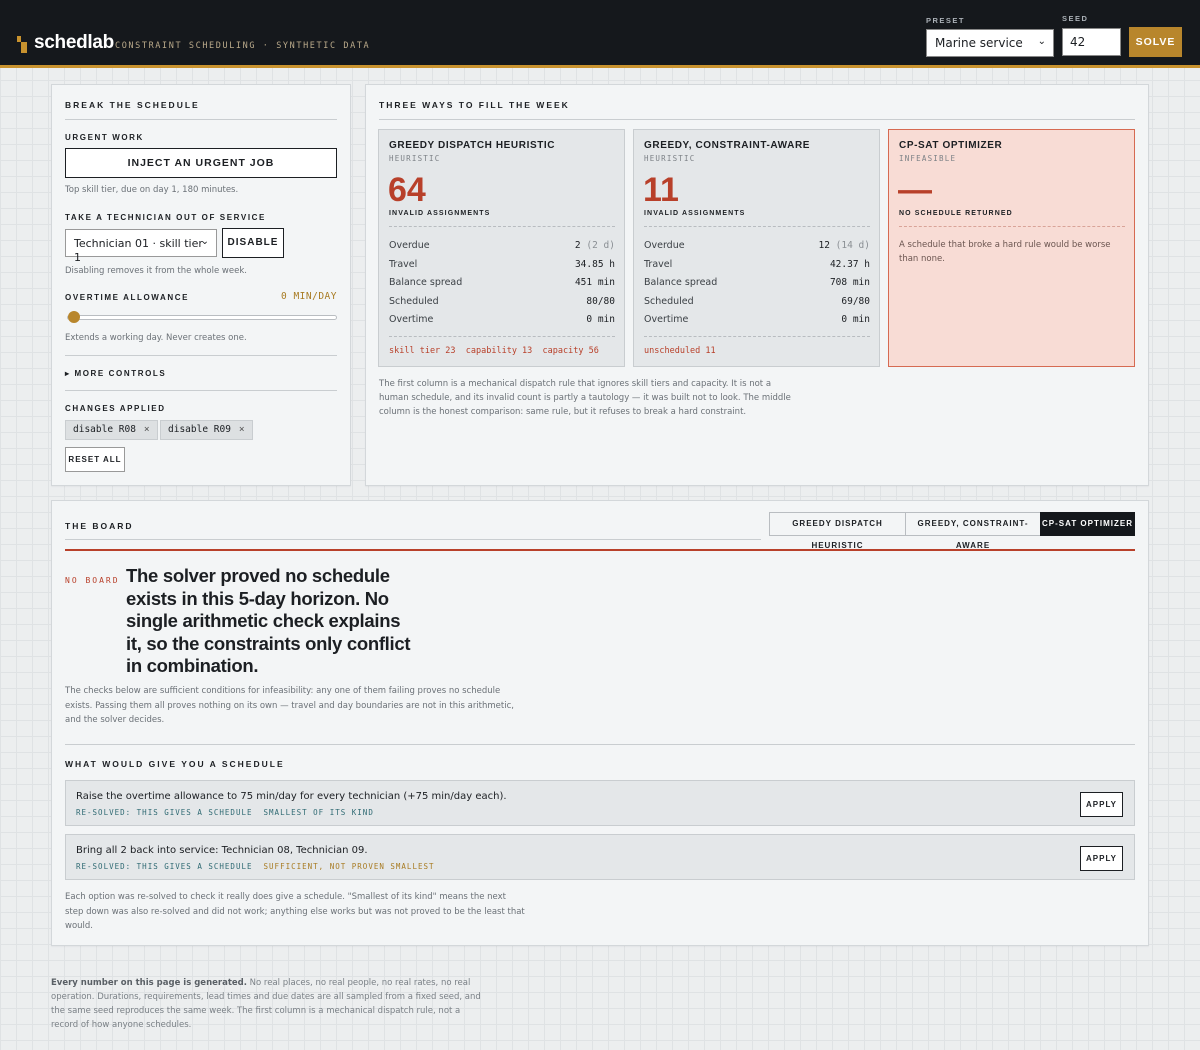 The width and height of the screenshot is (1200, 1050). I want to click on invalid-count: 11, so click(661, 190).